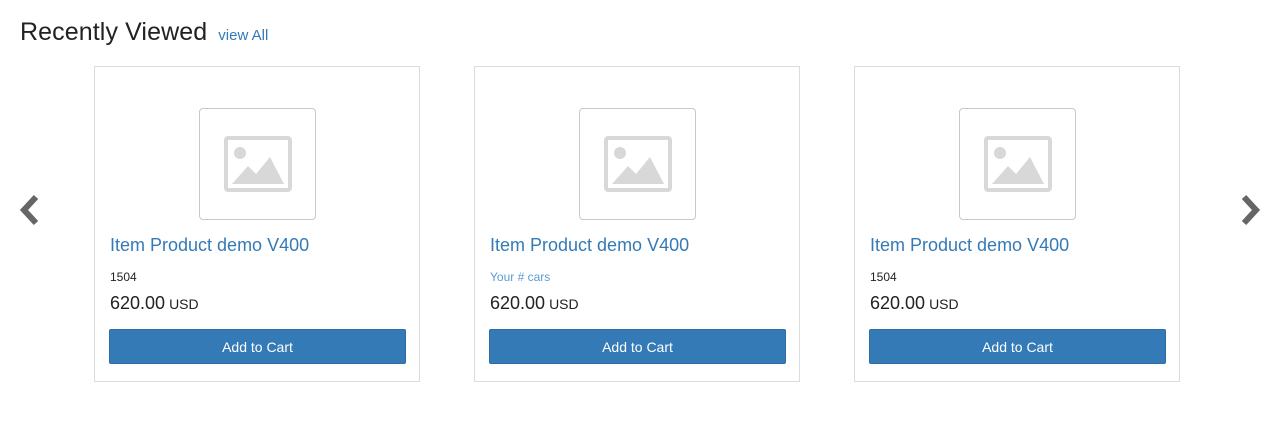 The image size is (1280, 424). What do you see at coordinates (243, 35) in the screenshot?
I see `view-all-link: view All` at bounding box center [243, 35].